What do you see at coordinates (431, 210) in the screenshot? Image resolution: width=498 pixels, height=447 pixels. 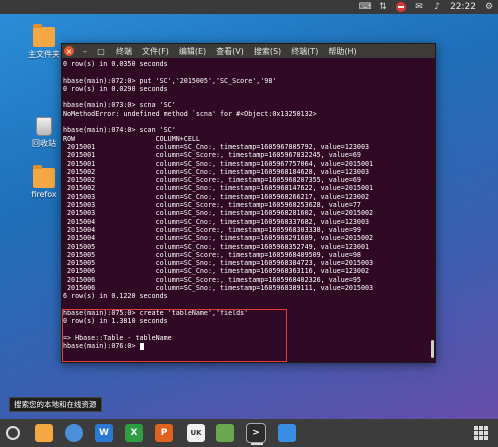 I see `terminal-scrollbar` at bounding box center [431, 210].